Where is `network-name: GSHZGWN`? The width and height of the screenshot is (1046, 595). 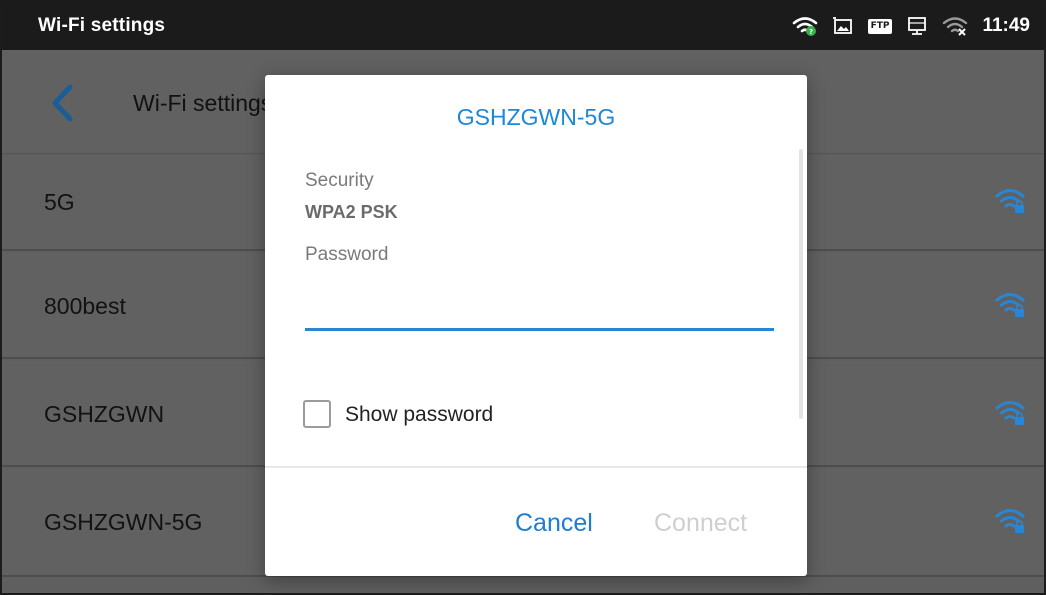 network-name: GSHZGWN is located at coordinates (104, 414).